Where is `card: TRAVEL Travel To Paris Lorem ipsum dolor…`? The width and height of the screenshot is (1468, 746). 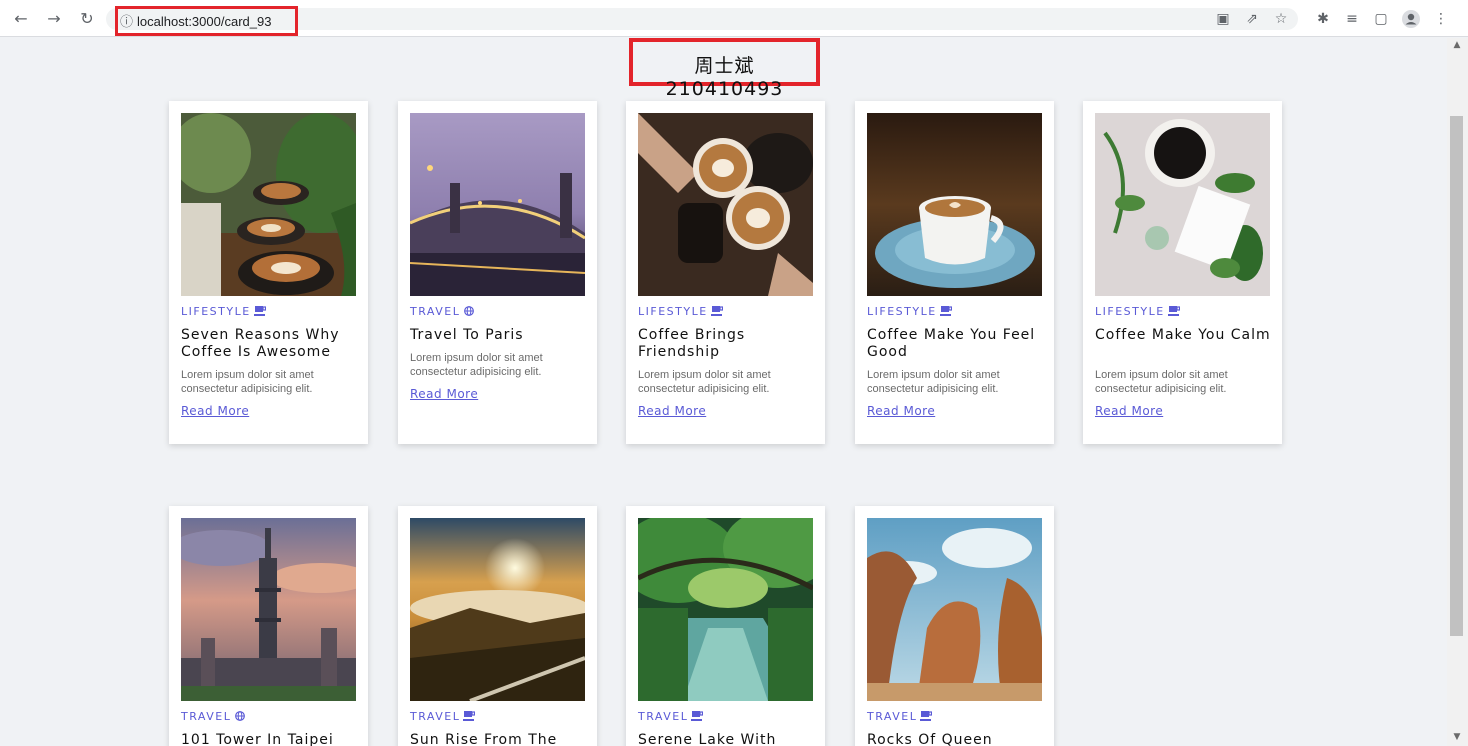
card: TRAVEL Travel To Paris Lorem ipsum dolor… is located at coordinates (497, 272).